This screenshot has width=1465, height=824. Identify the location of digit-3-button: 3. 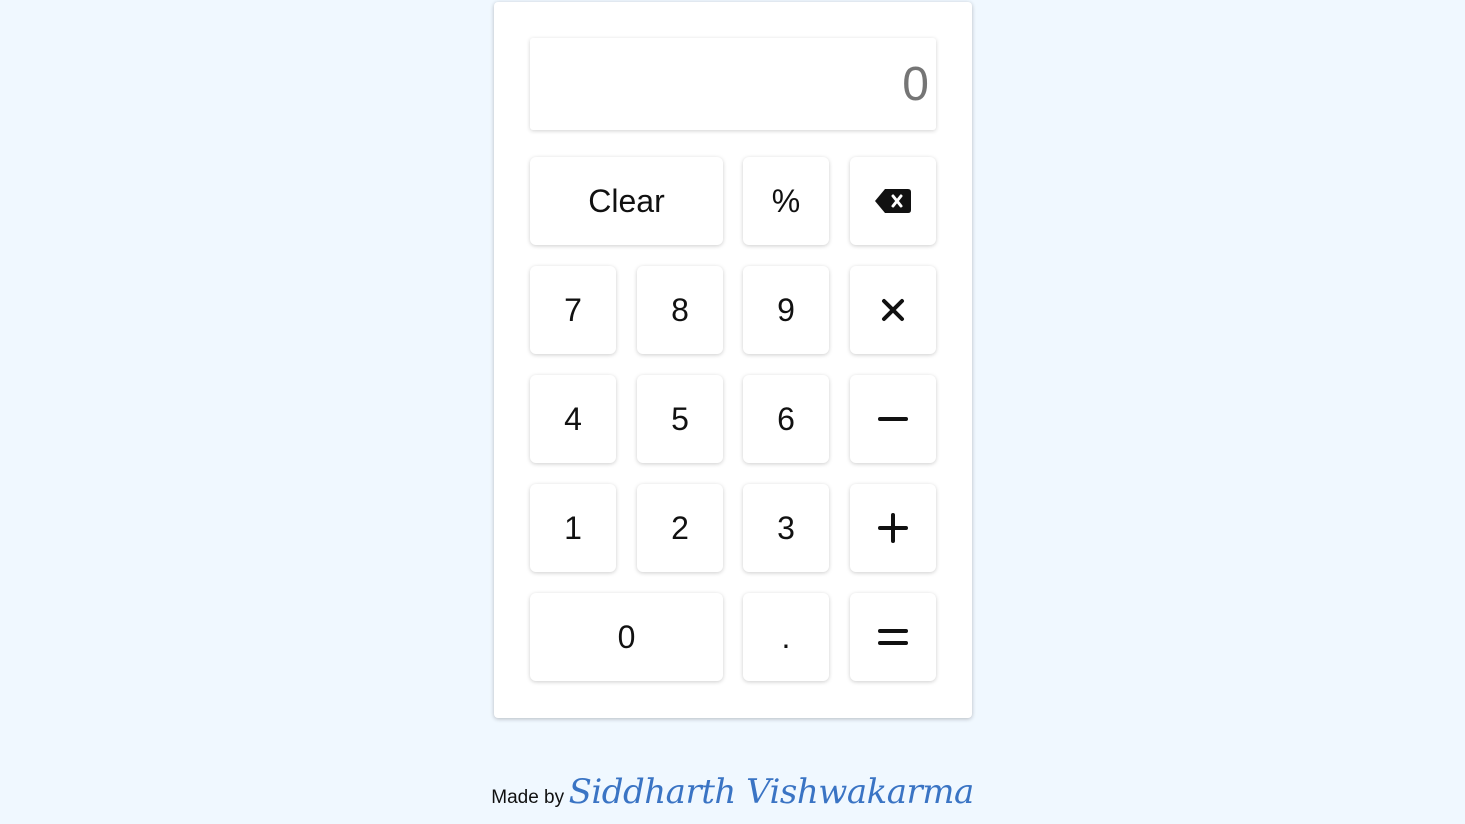
(786, 528).